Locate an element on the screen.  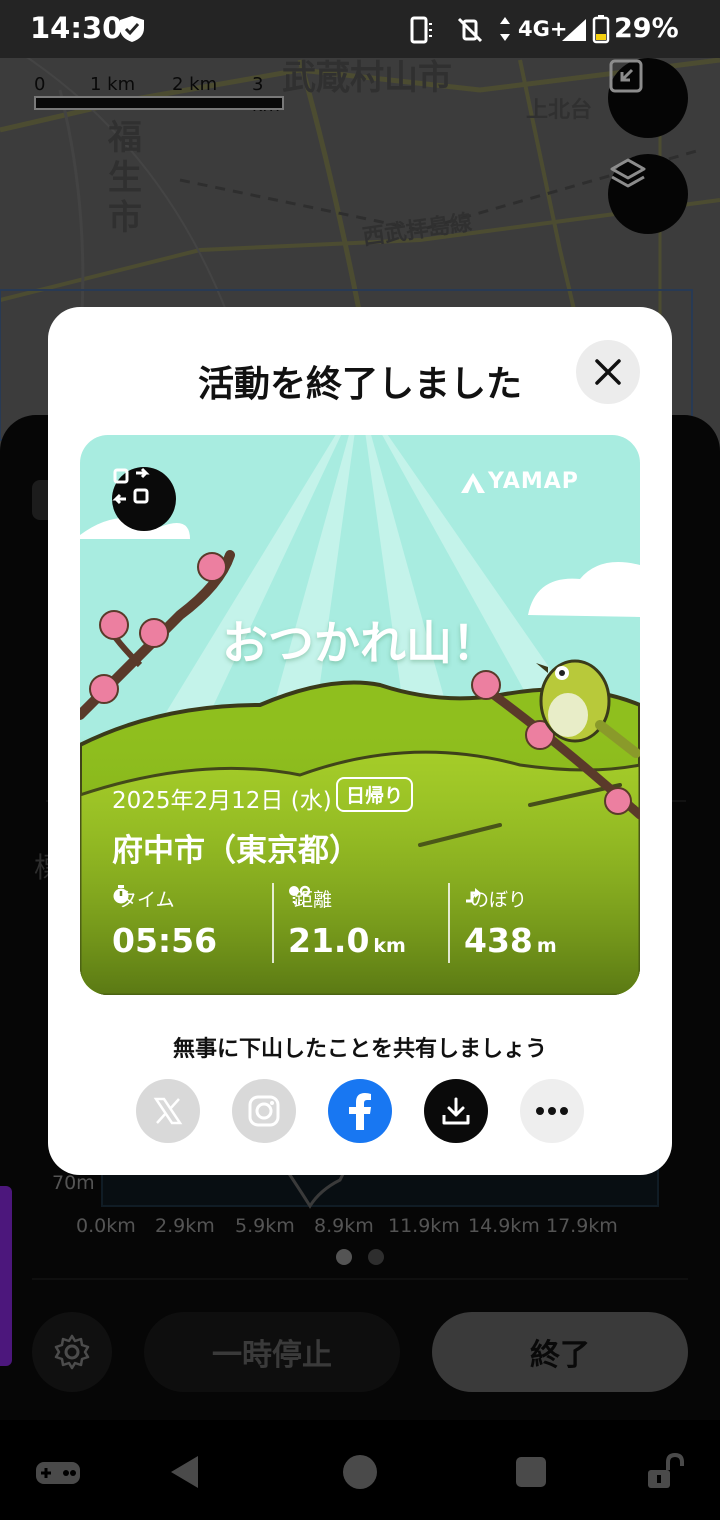
share-x-button is located at coordinates (168, 1111).